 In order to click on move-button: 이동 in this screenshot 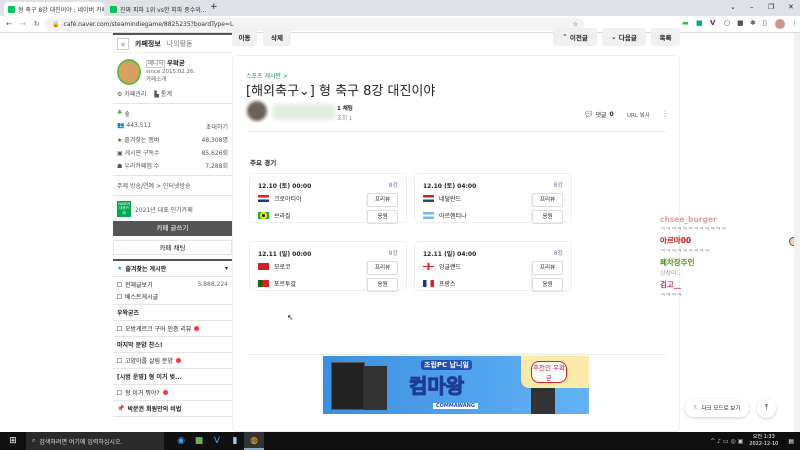, I will do `click(244, 37)`.